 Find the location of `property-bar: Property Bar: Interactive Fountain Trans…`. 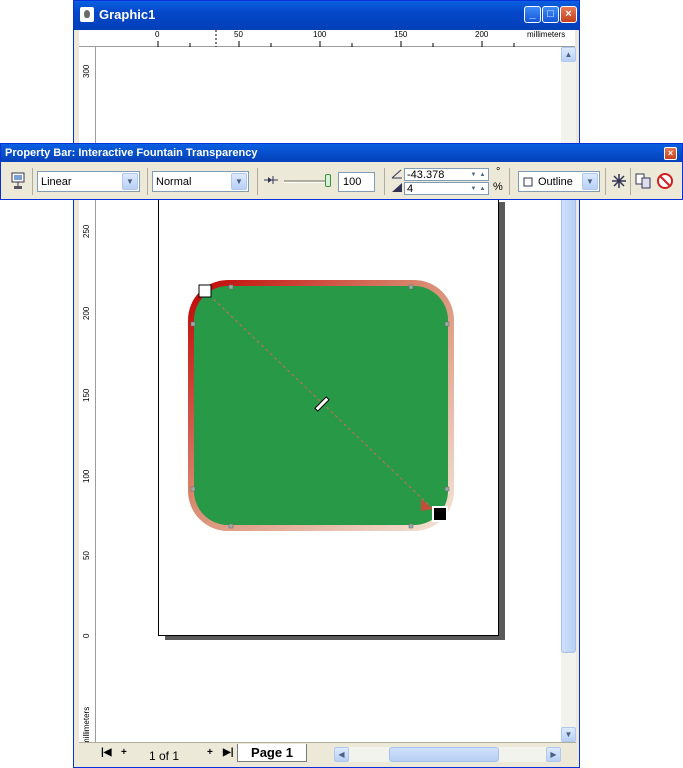

property-bar: Property Bar: Interactive Fountain Trans… is located at coordinates (341, 171).